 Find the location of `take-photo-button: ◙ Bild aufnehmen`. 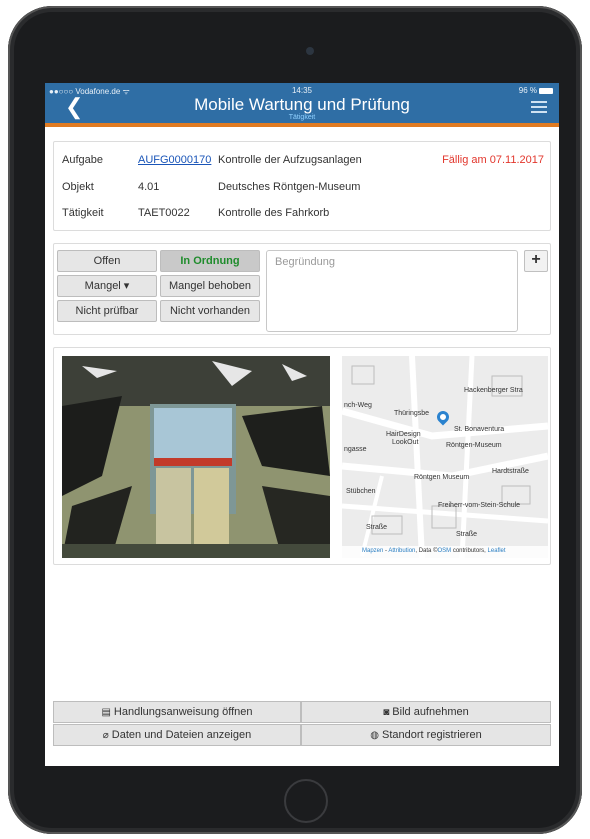

take-photo-button: ◙ Bild aufnehmen is located at coordinates (426, 712).